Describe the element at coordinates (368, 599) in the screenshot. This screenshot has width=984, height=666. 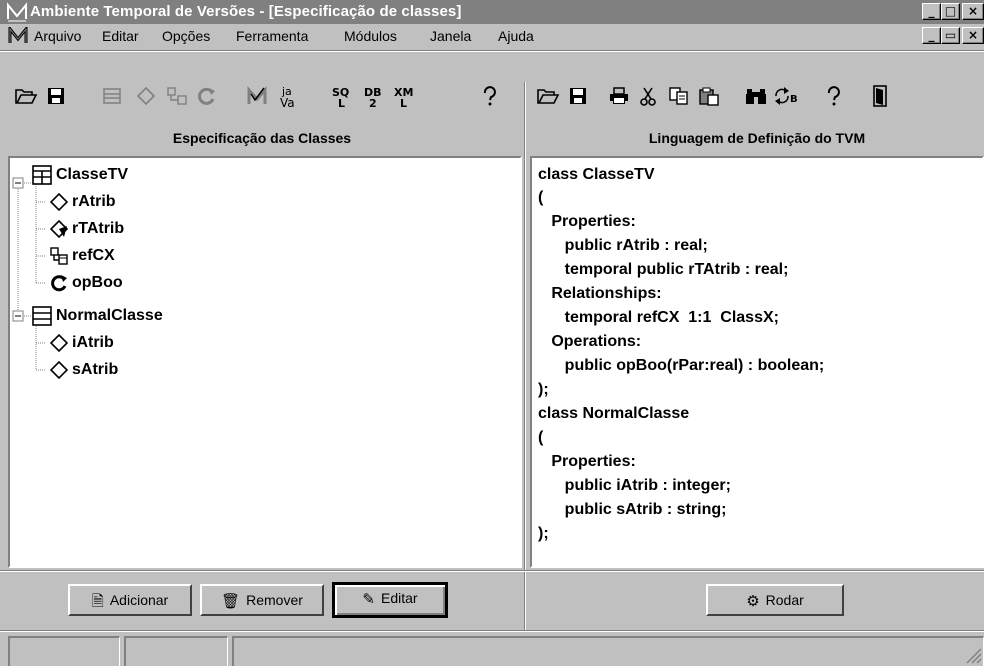
I see `edit-document-icon: ✎` at that location.